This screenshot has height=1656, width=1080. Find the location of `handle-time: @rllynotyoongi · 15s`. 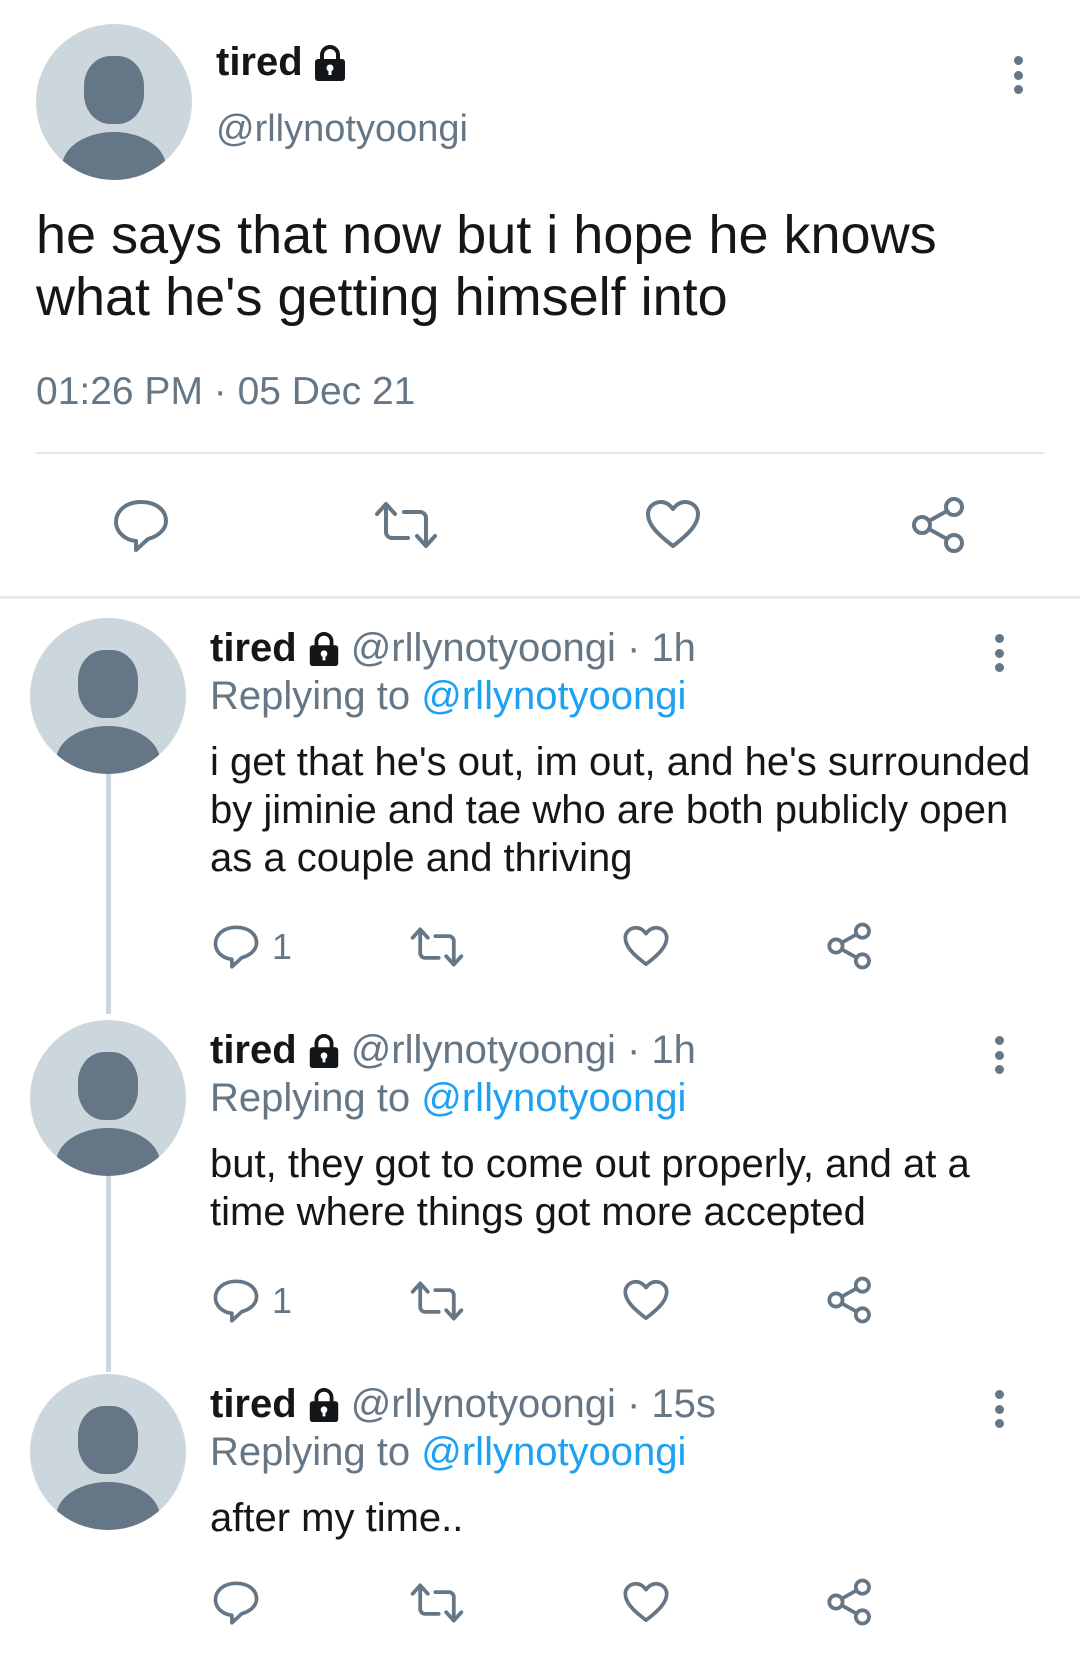

handle-time: @rllynotyoongi · 15s is located at coordinates (533, 1404).